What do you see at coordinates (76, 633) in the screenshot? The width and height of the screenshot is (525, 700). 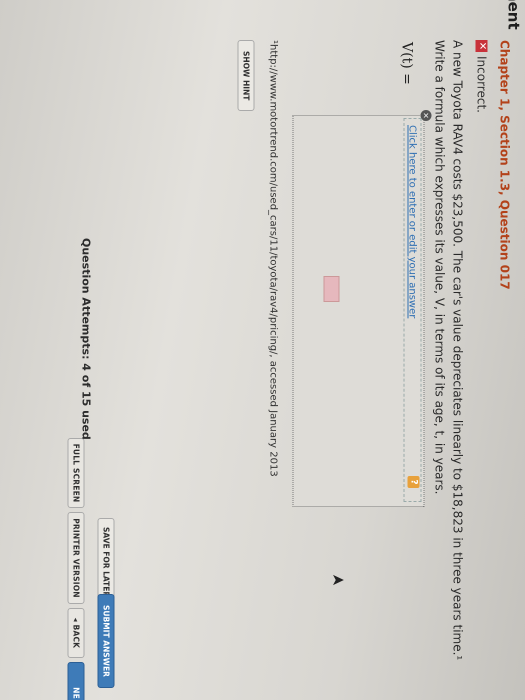 I see `back-button: ◂ BACK` at bounding box center [76, 633].